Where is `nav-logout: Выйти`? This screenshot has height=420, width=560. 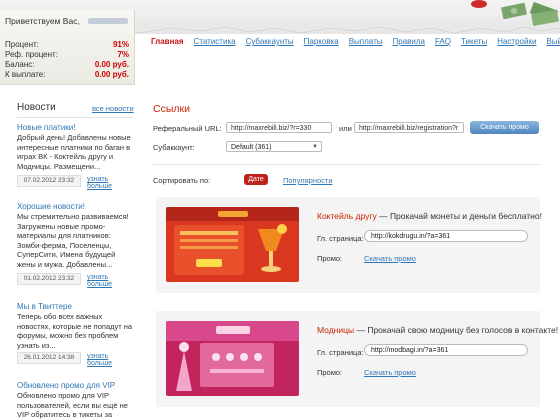
nav-logout: Выйти is located at coordinates (553, 41).